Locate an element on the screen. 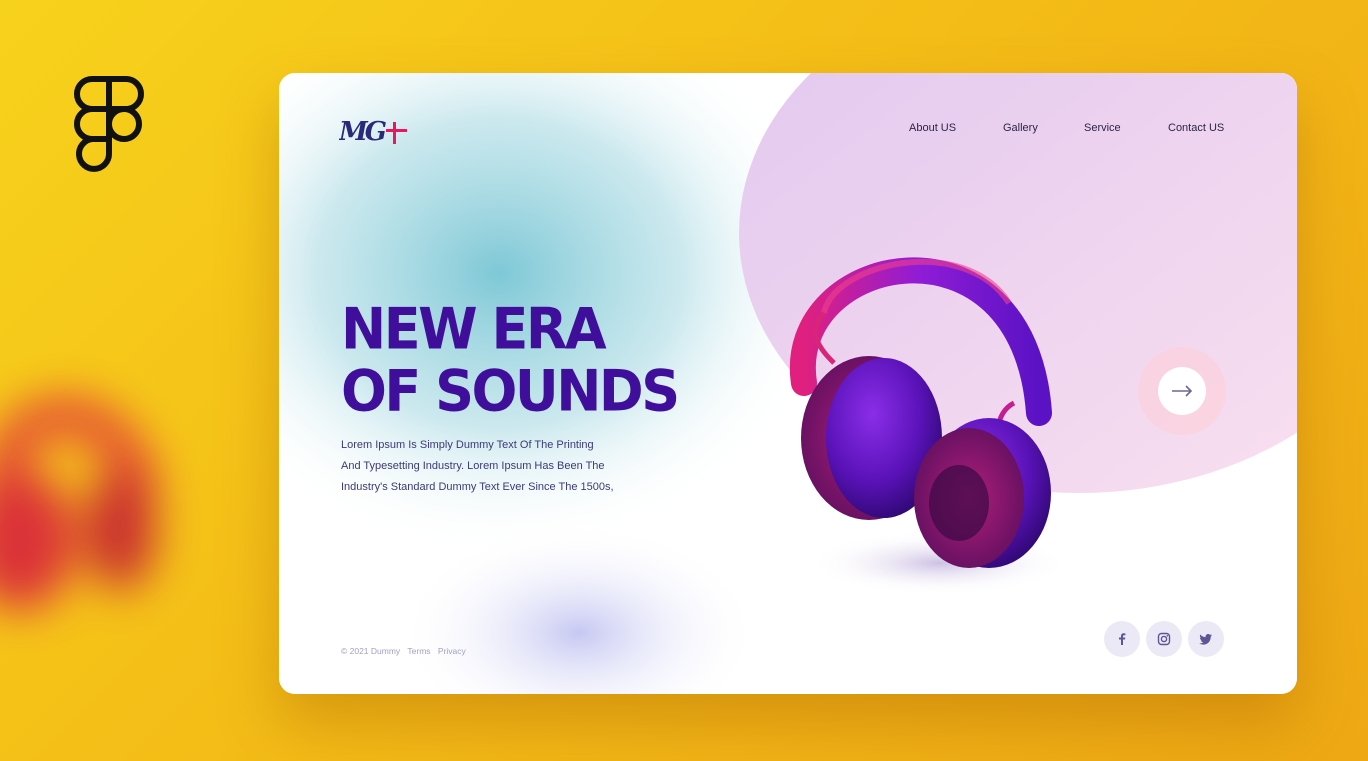 This screenshot has width=1368, height=761. twitter-button is located at coordinates (1206, 639).